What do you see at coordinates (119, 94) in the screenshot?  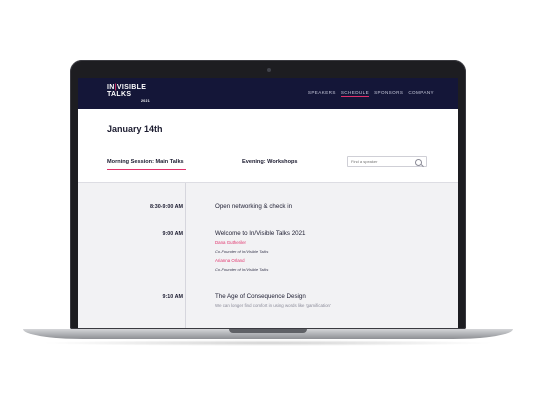 I see `logo-text-talks: TALKS` at bounding box center [119, 94].